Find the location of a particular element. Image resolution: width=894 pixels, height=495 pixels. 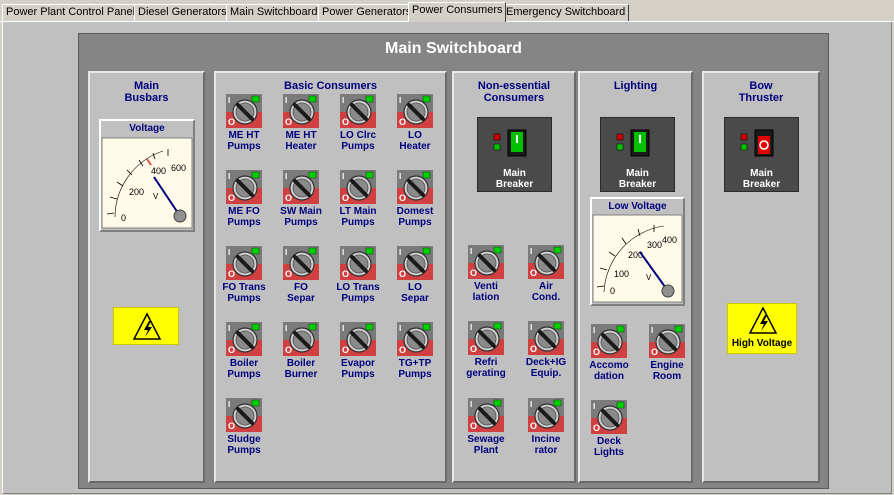

consumer-switch-label: LO Separ is located at coordinates (415, 293).